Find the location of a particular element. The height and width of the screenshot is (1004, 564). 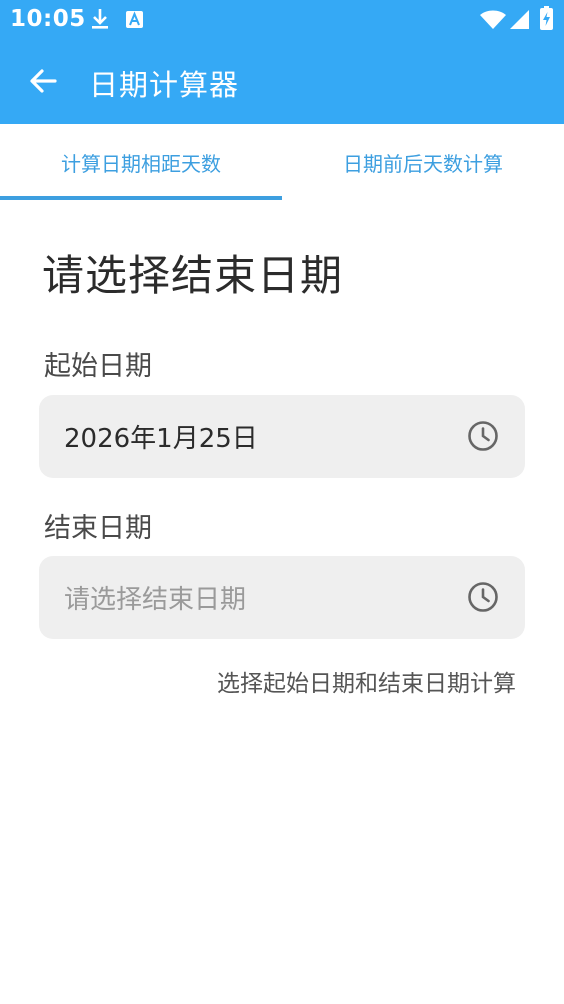

tab-indicator is located at coordinates (141, 198).